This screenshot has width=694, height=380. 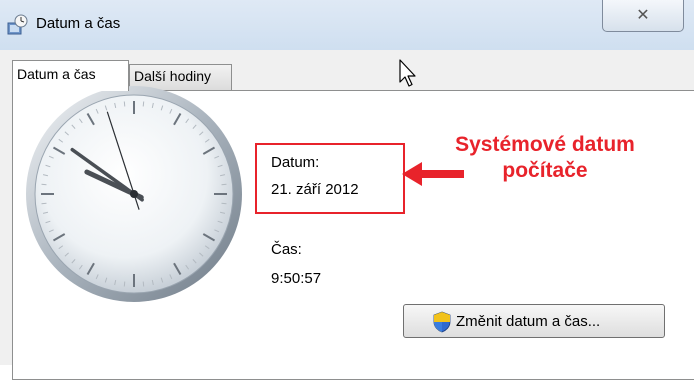 I want to click on close-icon: ✕, so click(x=643, y=14).